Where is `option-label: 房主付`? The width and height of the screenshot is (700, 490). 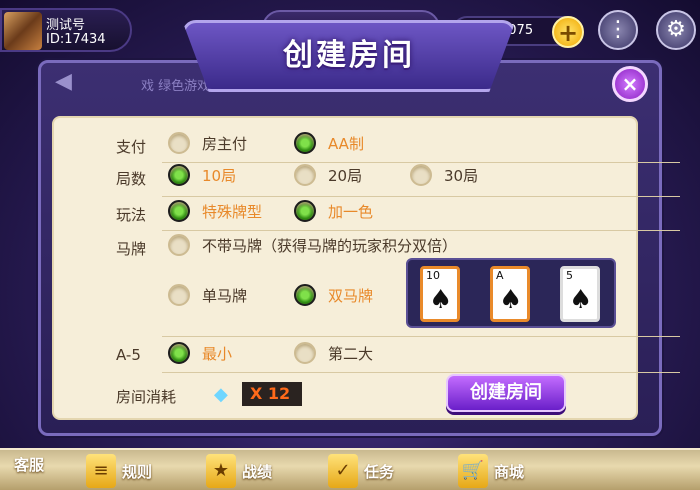
option-label: 房主付 is located at coordinates (225, 143).